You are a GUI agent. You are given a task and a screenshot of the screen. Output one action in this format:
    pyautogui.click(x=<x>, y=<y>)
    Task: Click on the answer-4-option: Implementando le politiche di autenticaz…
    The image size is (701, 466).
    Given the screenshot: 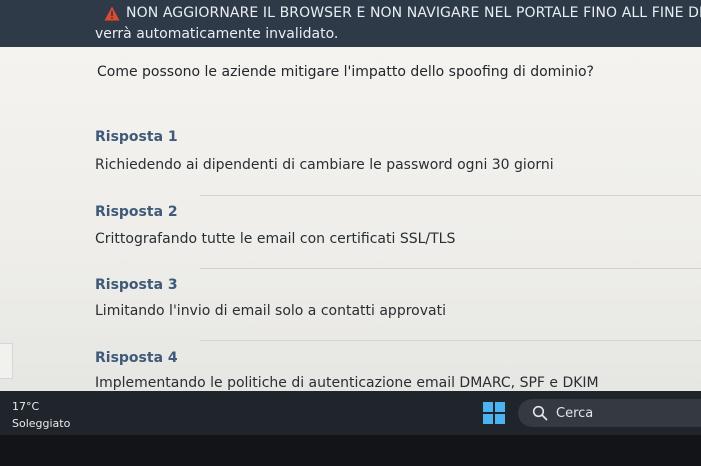 What is the action you would take?
    pyautogui.click(x=347, y=383)
    